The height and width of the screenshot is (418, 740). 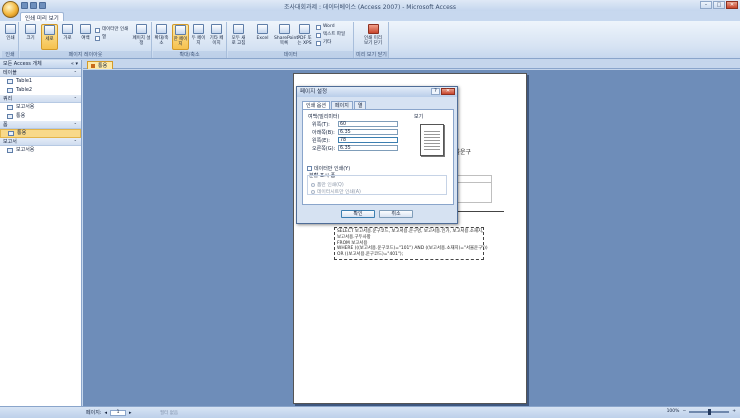 What do you see at coordinates (42, 17) in the screenshot?
I see `tab-print-preview: 인쇄 미리 보기` at bounding box center [42, 17].